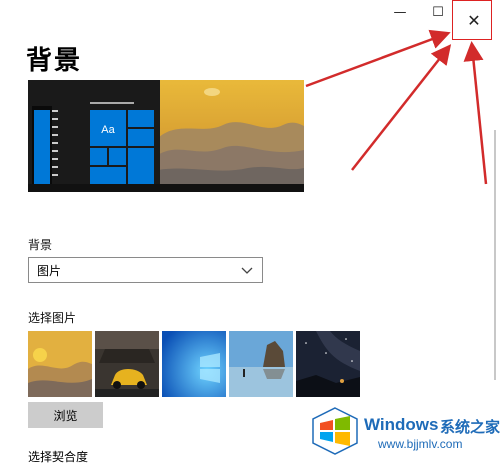 Image resolution: width=500 pixels, height=465 pixels. Describe the element at coordinates (145, 270) in the screenshot. I see `background-type-select: 图片` at that location.